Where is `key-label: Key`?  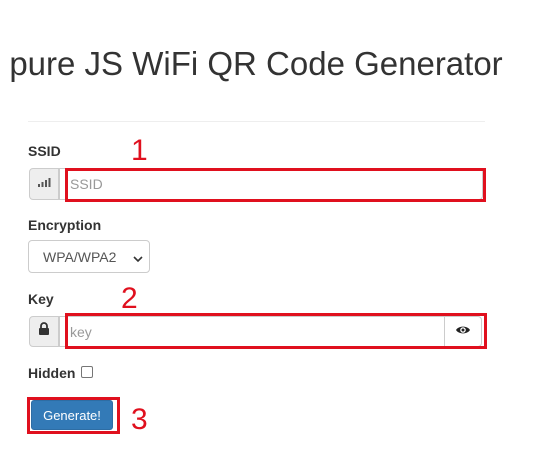
key-label: Key is located at coordinates (41, 299).